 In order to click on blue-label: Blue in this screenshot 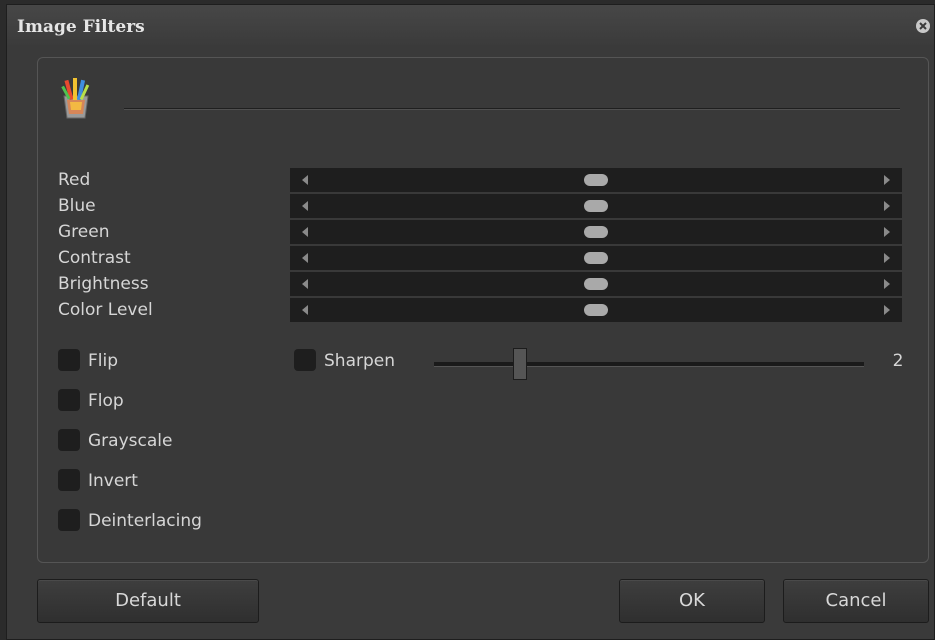, I will do `click(77, 206)`.